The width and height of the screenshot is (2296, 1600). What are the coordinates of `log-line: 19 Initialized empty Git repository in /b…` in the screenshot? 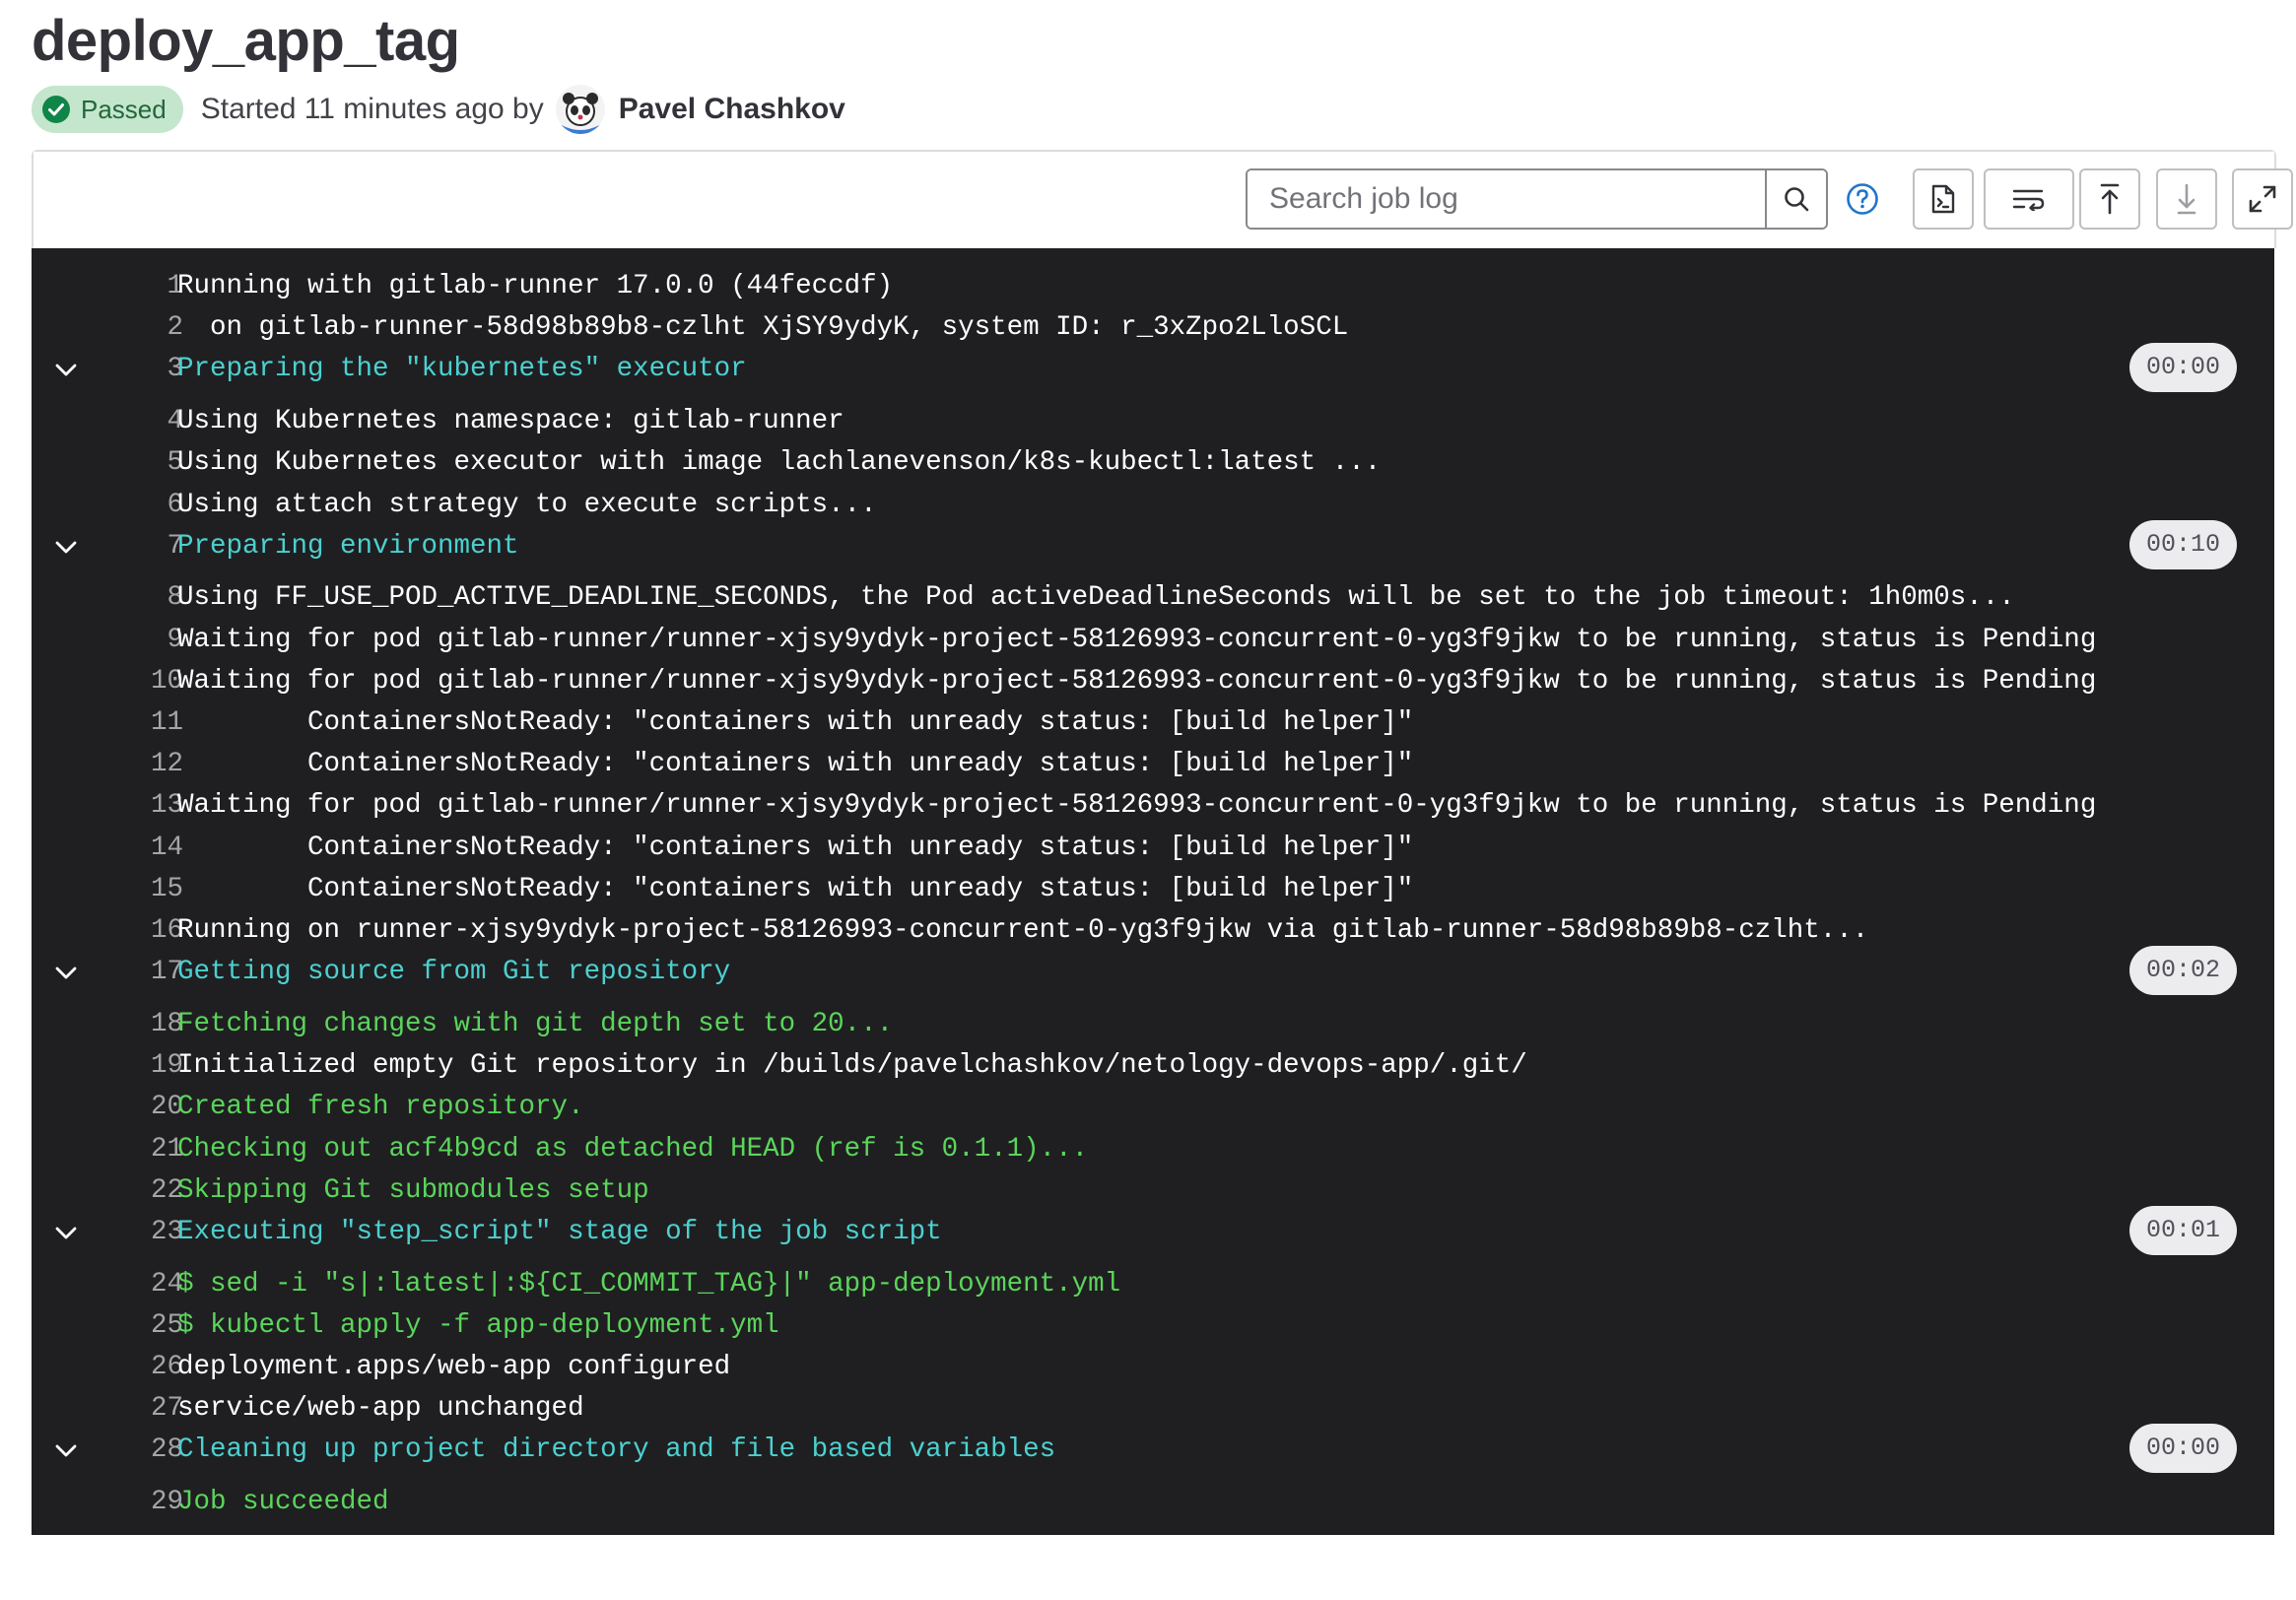 It's located at (1153, 1066).